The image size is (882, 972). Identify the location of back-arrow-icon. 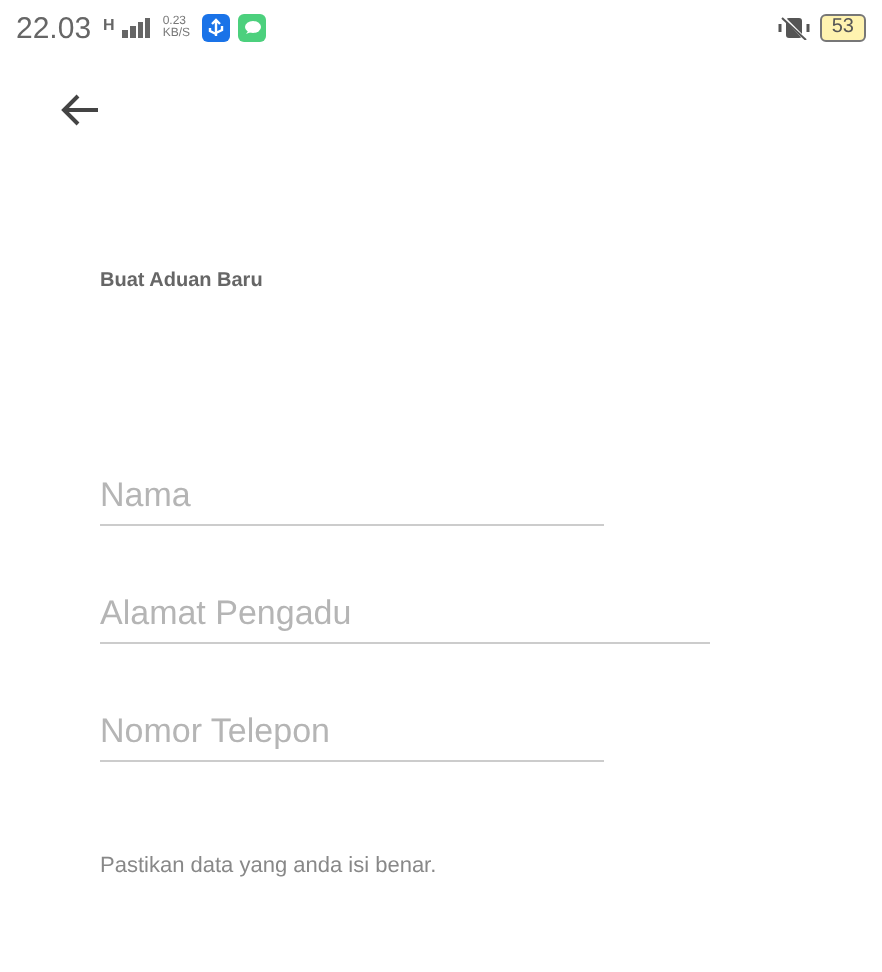
(80, 110).